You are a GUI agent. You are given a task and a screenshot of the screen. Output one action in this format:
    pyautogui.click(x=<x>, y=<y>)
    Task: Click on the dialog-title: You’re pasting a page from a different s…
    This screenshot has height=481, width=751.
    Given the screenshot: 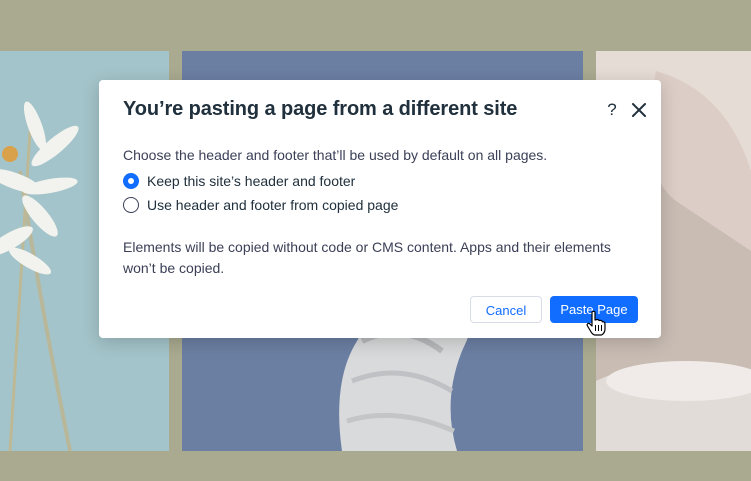 What is the action you would take?
    pyautogui.click(x=320, y=109)
    